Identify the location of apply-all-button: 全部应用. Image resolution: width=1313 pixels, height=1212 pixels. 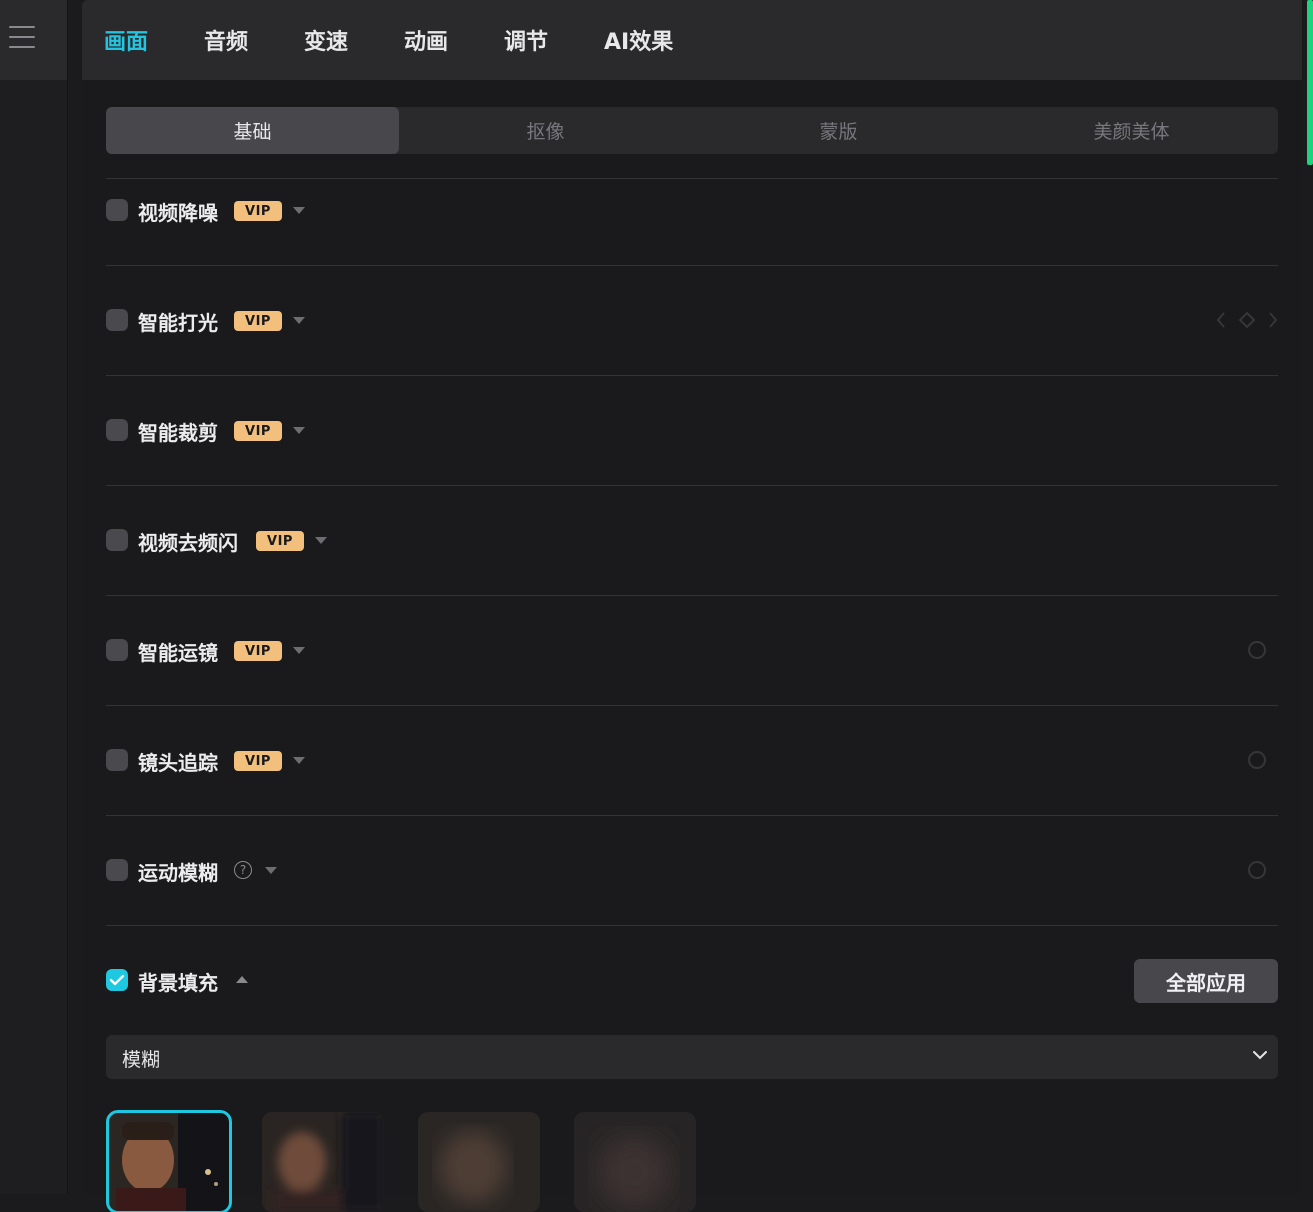
(1206, 981).